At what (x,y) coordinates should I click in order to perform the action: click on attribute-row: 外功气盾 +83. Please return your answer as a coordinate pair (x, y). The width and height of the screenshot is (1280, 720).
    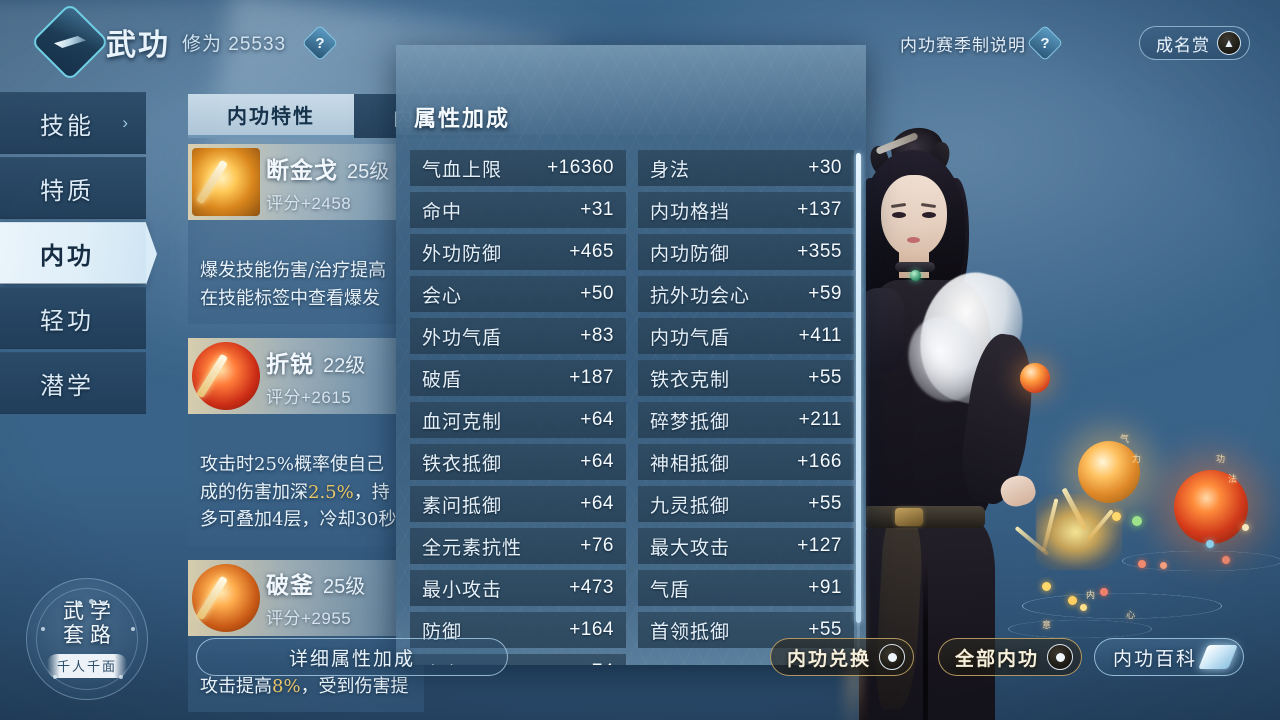
    Looking at the image, I should click on (518, 336).